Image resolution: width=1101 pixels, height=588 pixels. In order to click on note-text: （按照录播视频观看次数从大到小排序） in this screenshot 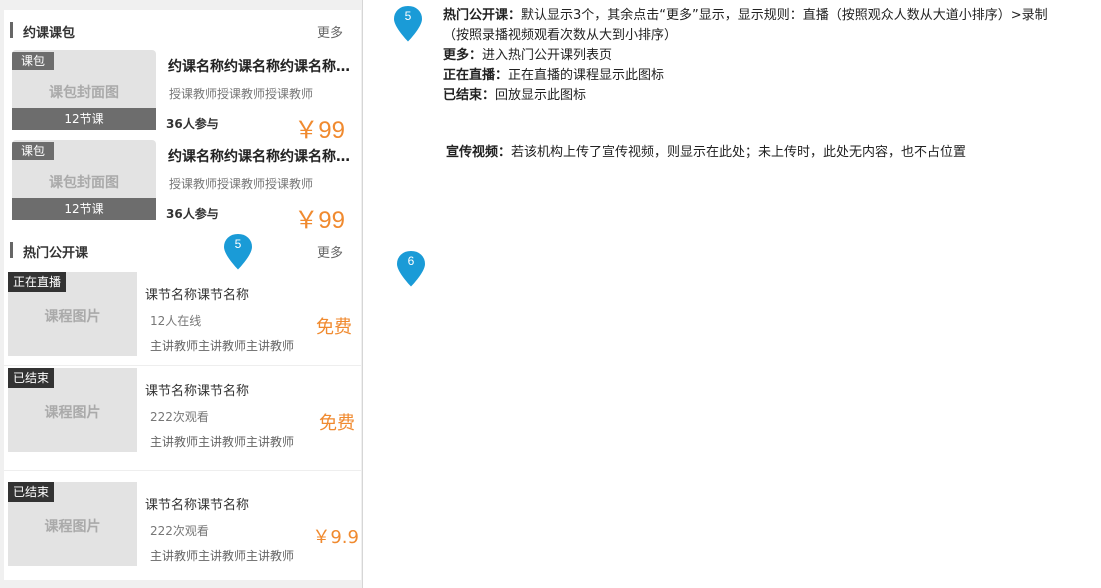, I will do `click(560, 35)`.